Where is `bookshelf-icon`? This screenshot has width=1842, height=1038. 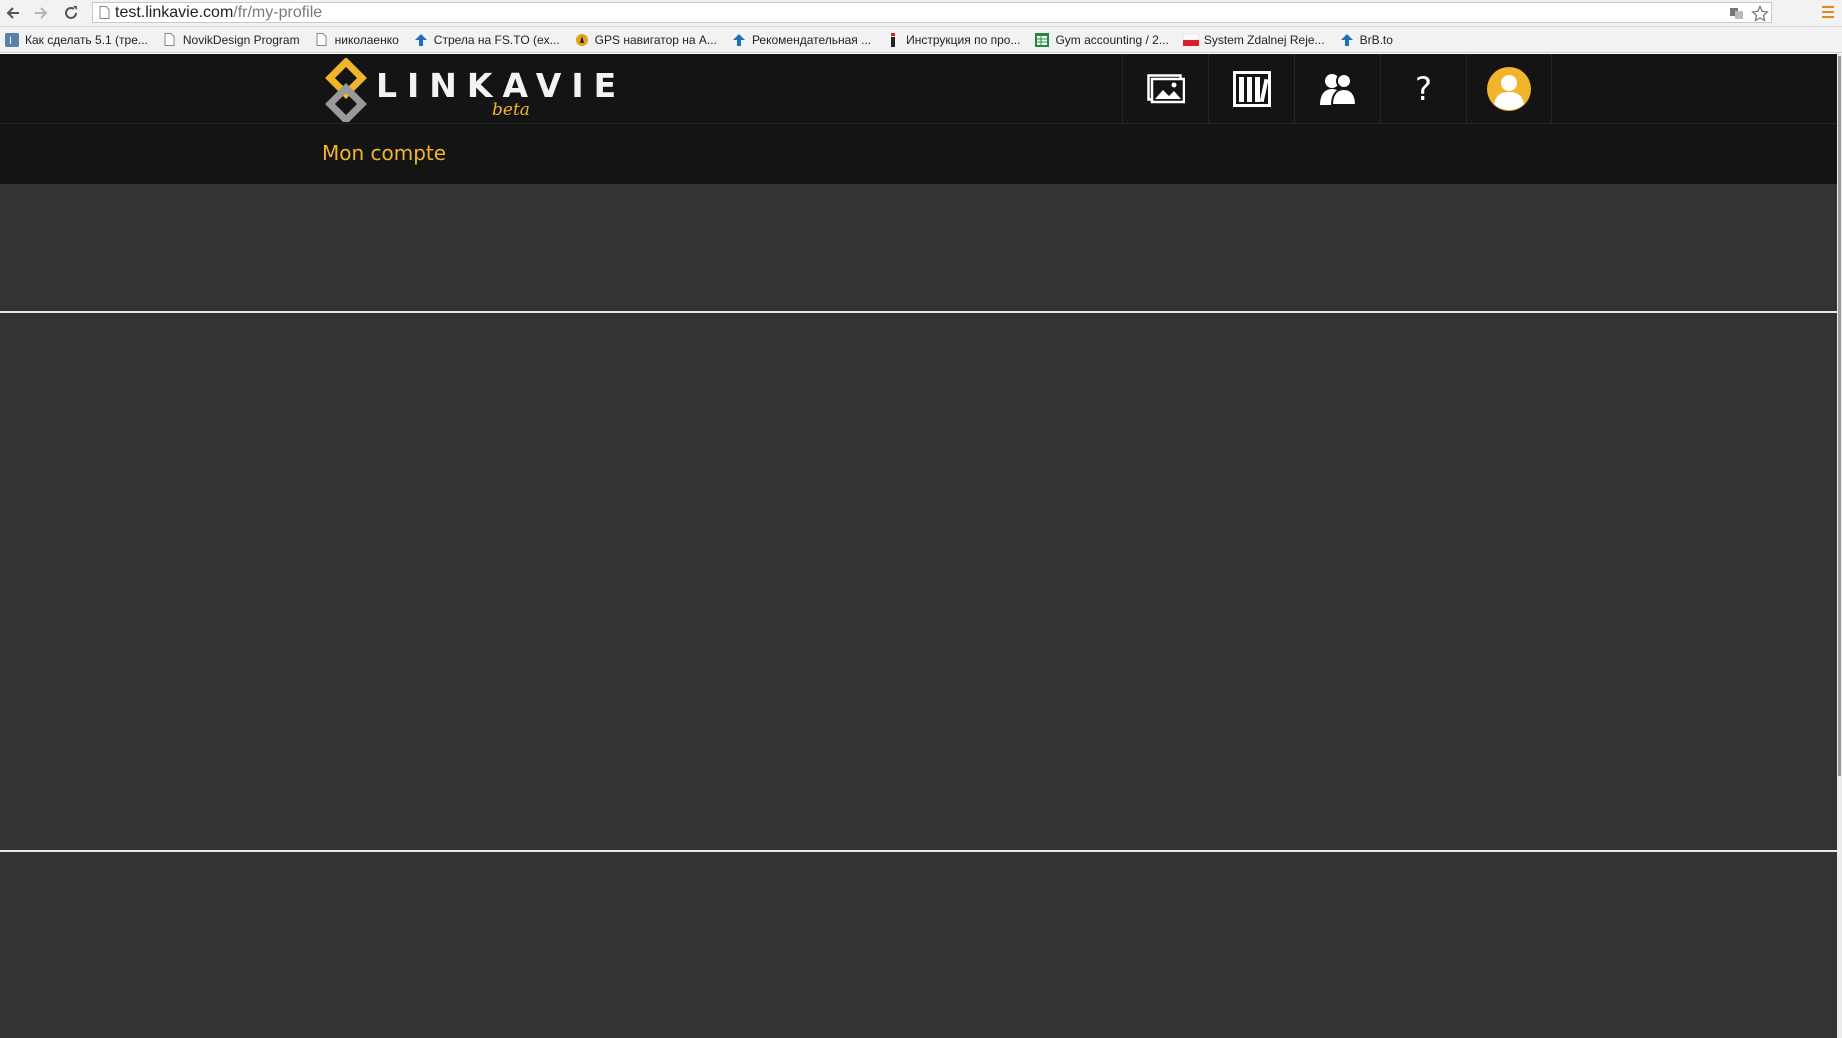
bookshelf-icon is located at coordinates (1251, 89).